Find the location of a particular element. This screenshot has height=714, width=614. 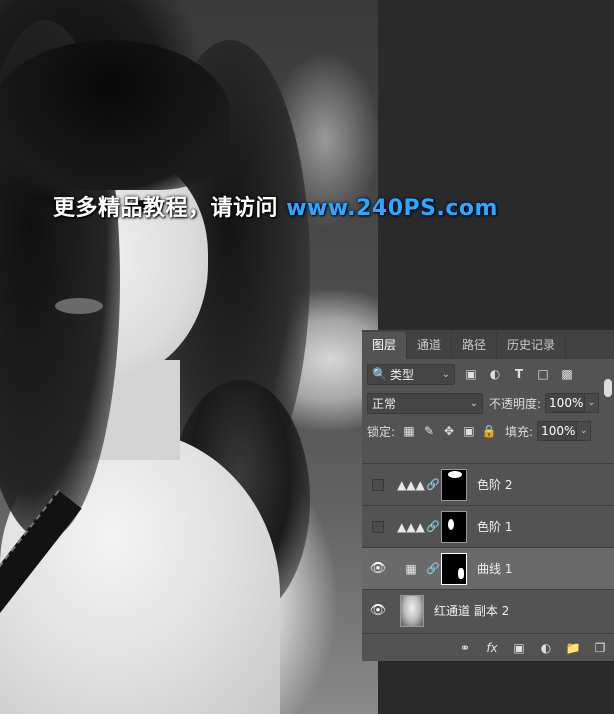

watermark-text: 更多精品教程，请访问 www.240PS.com is located at coordinates (275, 206).